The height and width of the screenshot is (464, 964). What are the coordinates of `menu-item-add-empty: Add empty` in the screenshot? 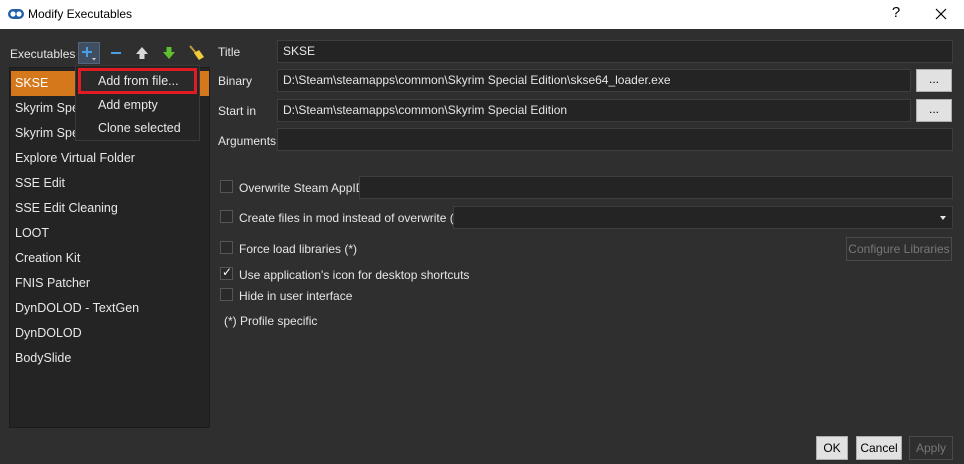 It's located at (128, 105).